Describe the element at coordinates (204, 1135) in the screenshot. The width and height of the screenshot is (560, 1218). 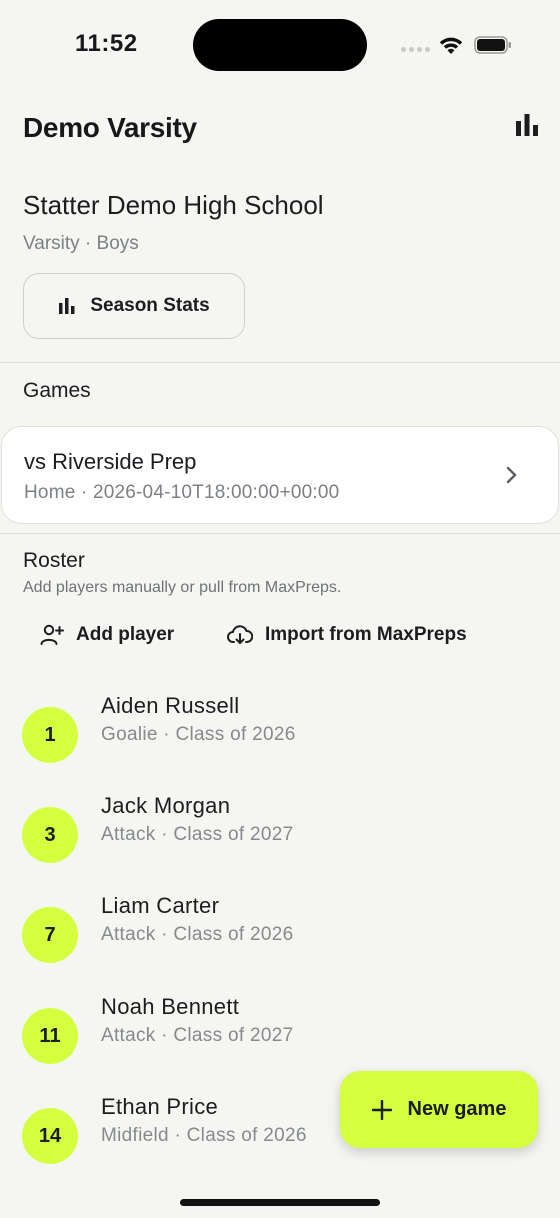
I see `player-info: Midfield · Class of 2026` at that location.